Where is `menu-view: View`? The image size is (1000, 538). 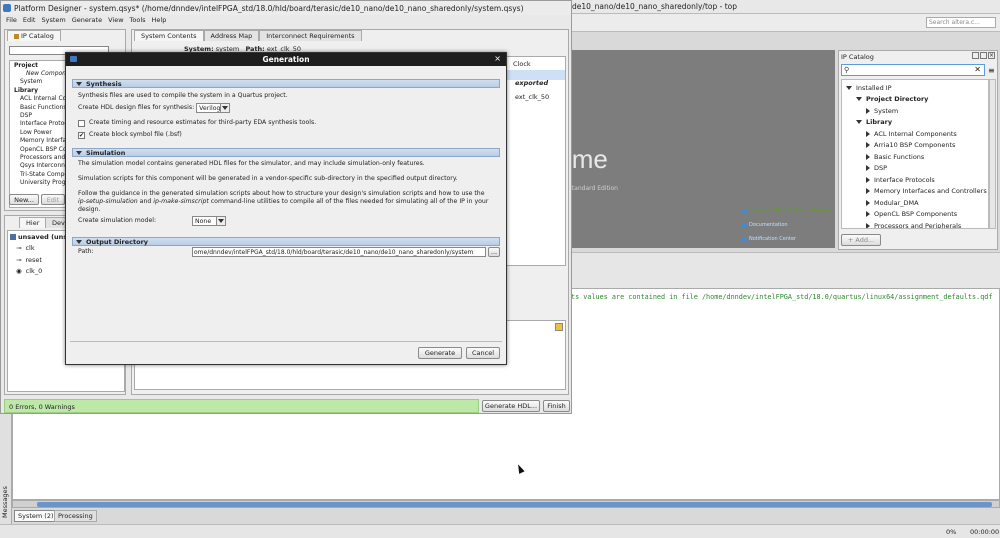 menu-view: View is located at coordinates (115, 20).